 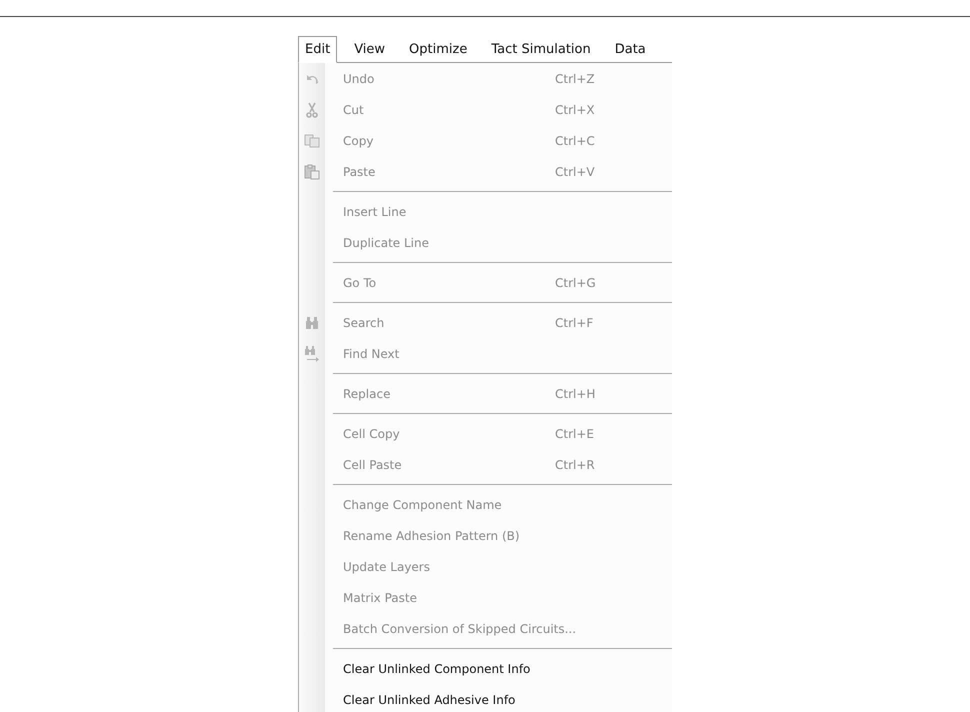 I want to click on menu-item: Clear Unlinked Adhesive Info, so click(x=485, y=698).